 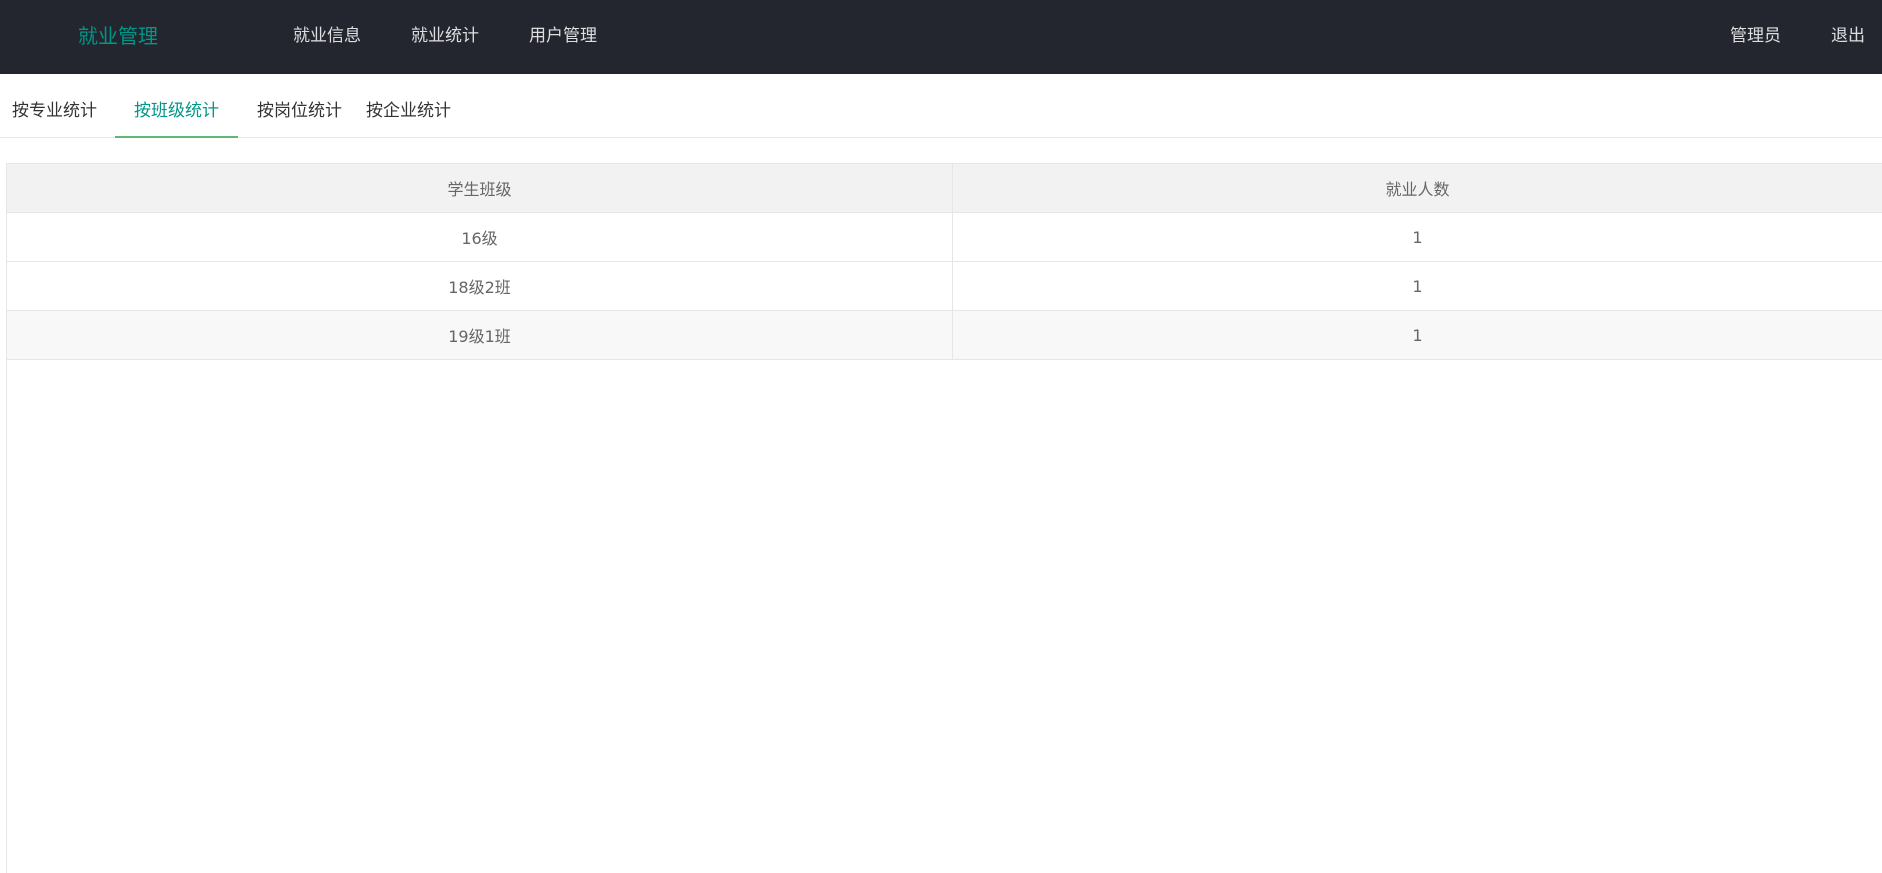 I want to click on user-nav: 管理员 退出, so click(x=1793, y=36).